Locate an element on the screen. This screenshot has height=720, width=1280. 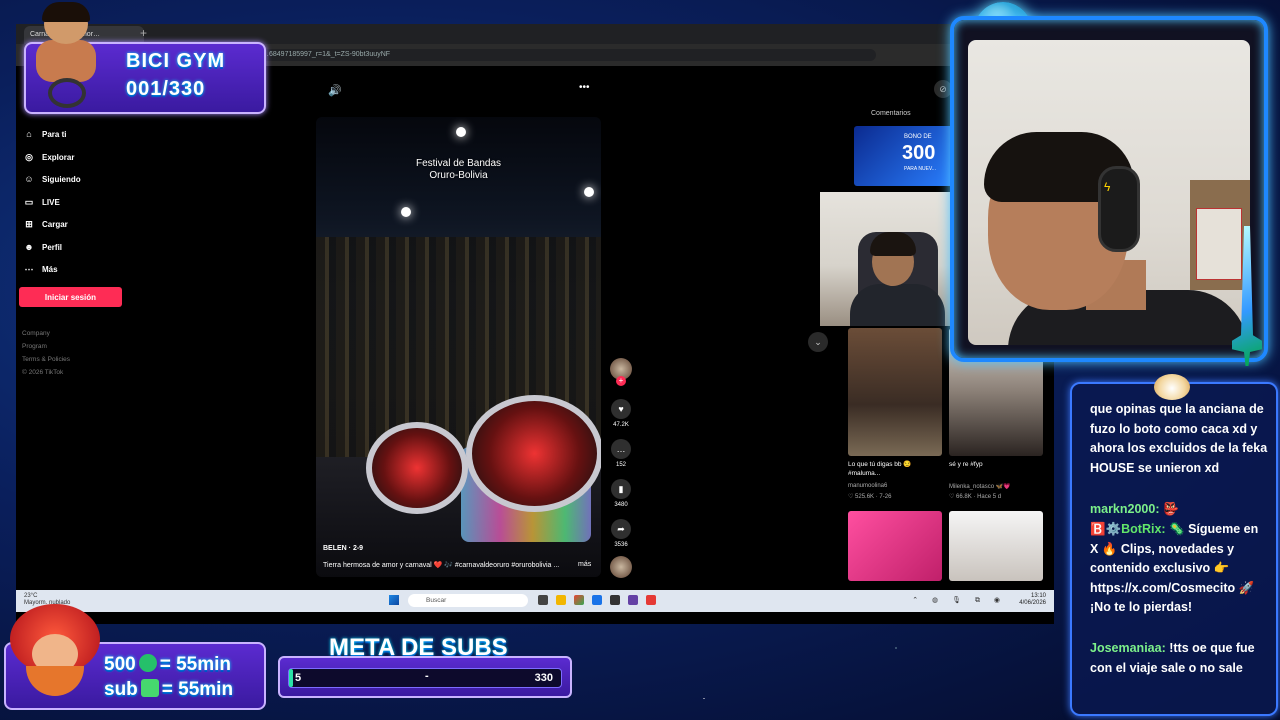
chat-username: 🅱️⚙️BotRix: is located at coordinates (1128, 529).